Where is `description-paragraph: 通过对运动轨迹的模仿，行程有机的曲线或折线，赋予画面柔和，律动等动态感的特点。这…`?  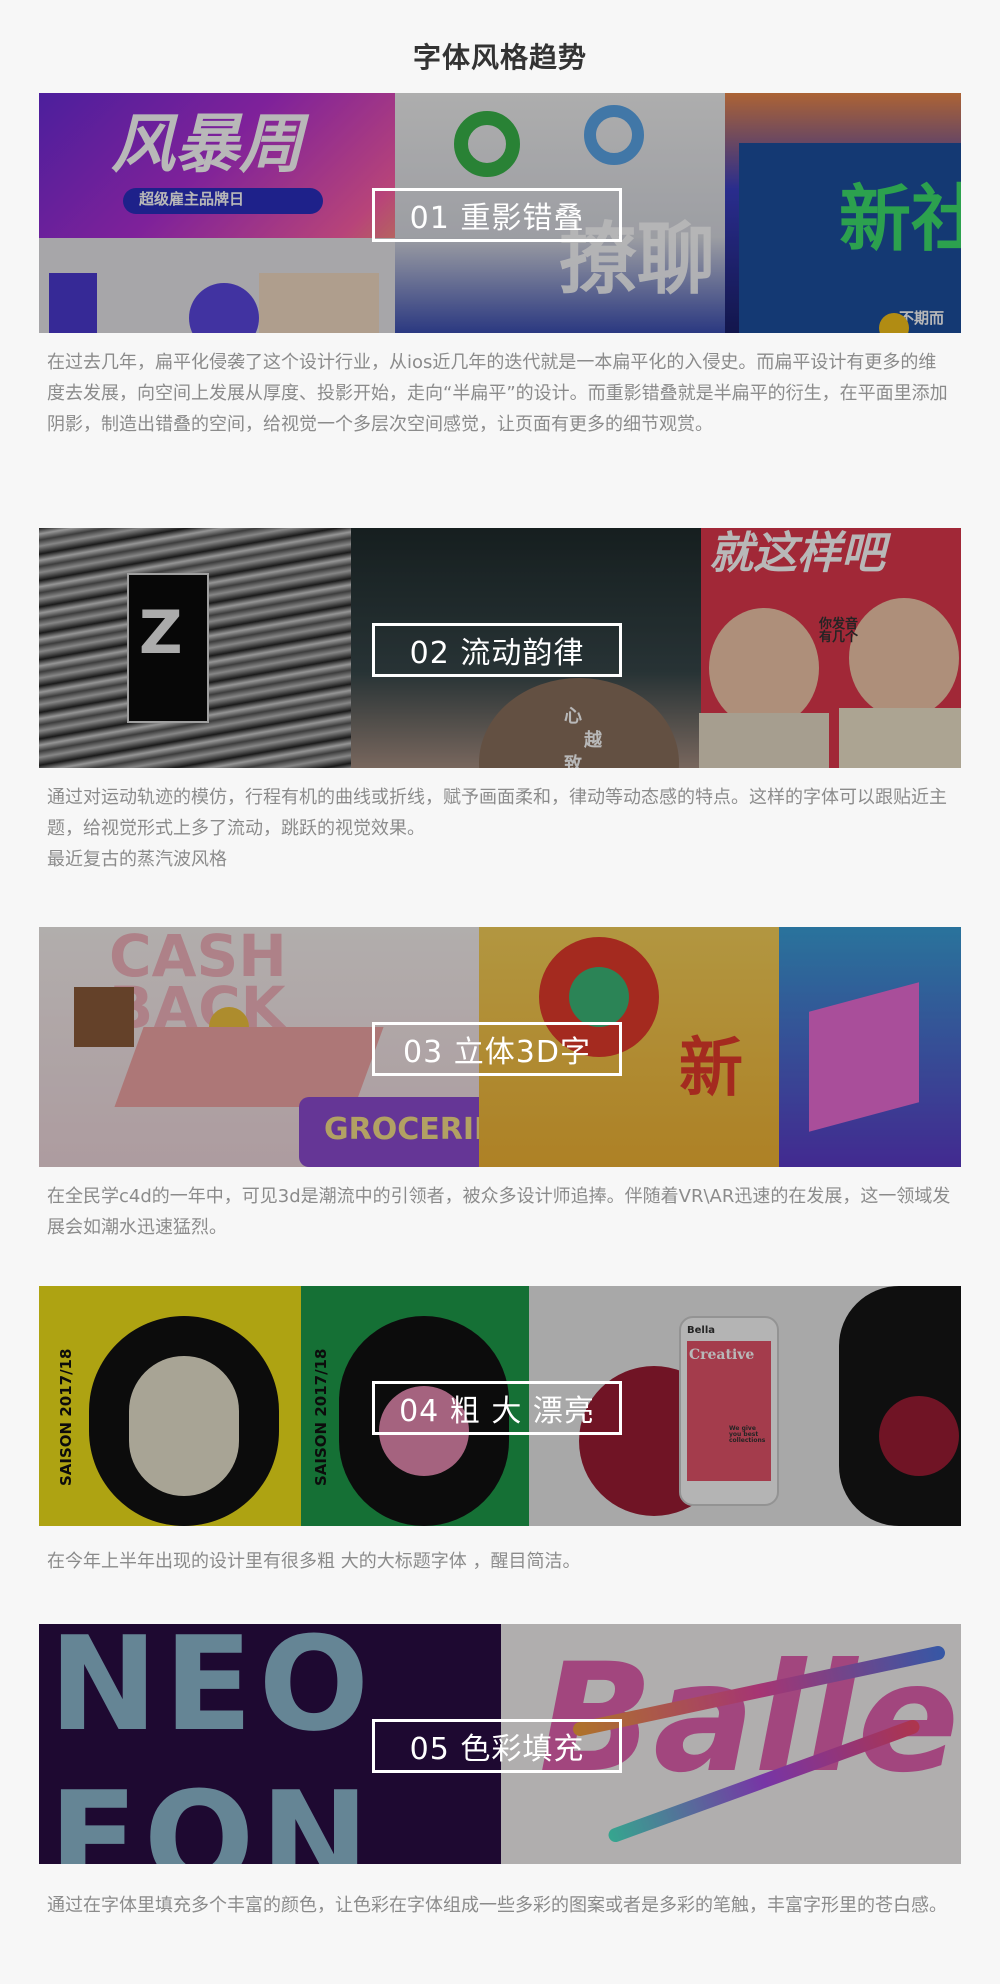 description-paragraph: 通过对运动轨迹的模仿，行程有机的曲线或折线，赋予画面柔和，律动等动态感的特点。这… is located at coordinates (497, 813).